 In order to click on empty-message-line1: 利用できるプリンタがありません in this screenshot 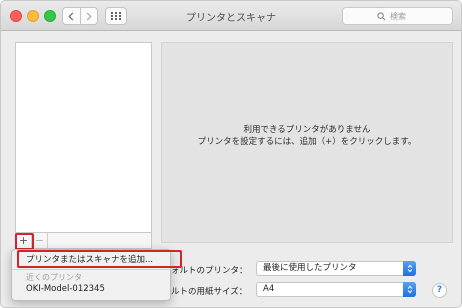, I will do `click(307, 130)`.